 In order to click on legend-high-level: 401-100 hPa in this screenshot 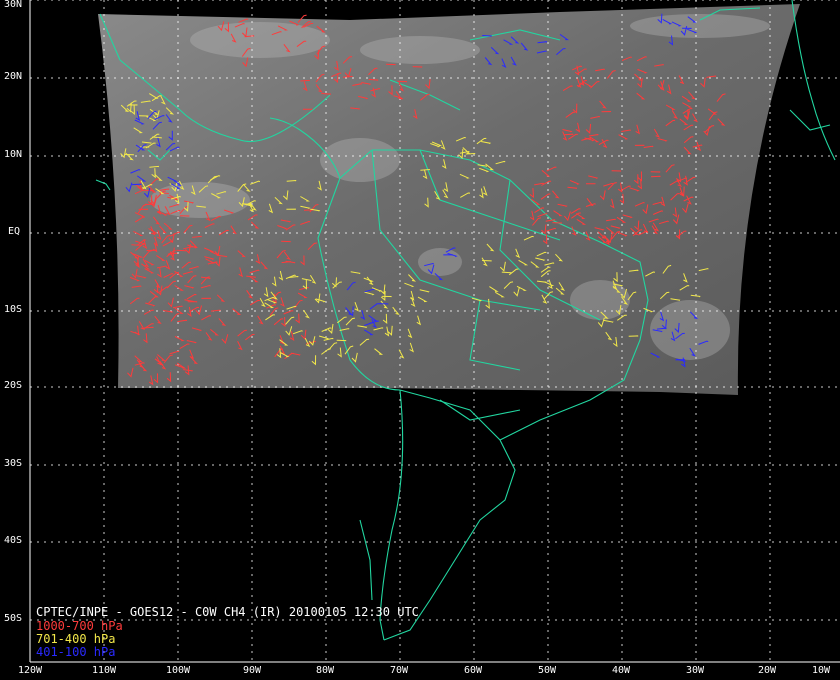, I will do `click(76, 652)`.